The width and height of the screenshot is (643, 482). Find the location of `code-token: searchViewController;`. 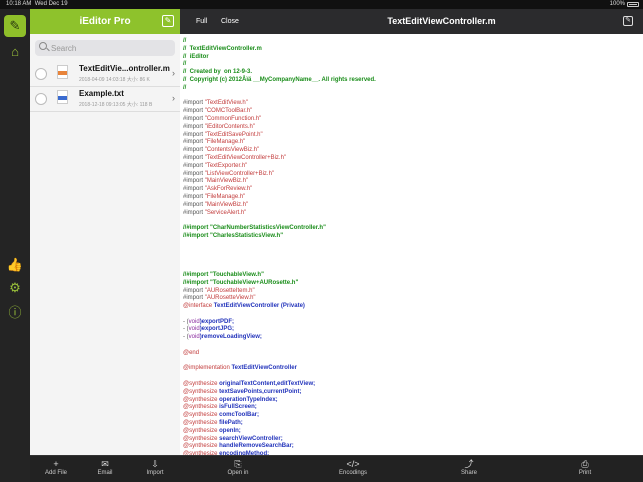

code-token: searchViewController; is located at coordinates (251, 438).